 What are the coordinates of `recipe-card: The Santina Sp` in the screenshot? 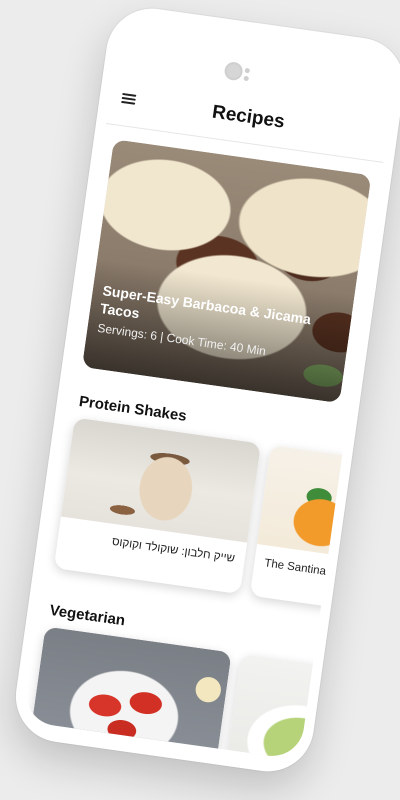 It's located at (320, 533).